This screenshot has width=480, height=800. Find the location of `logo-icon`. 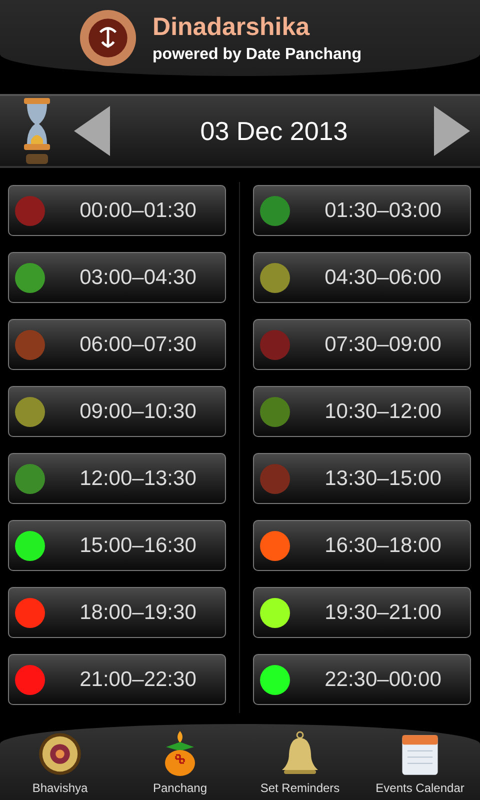

logo-icon is located at coordinates (107, 38).